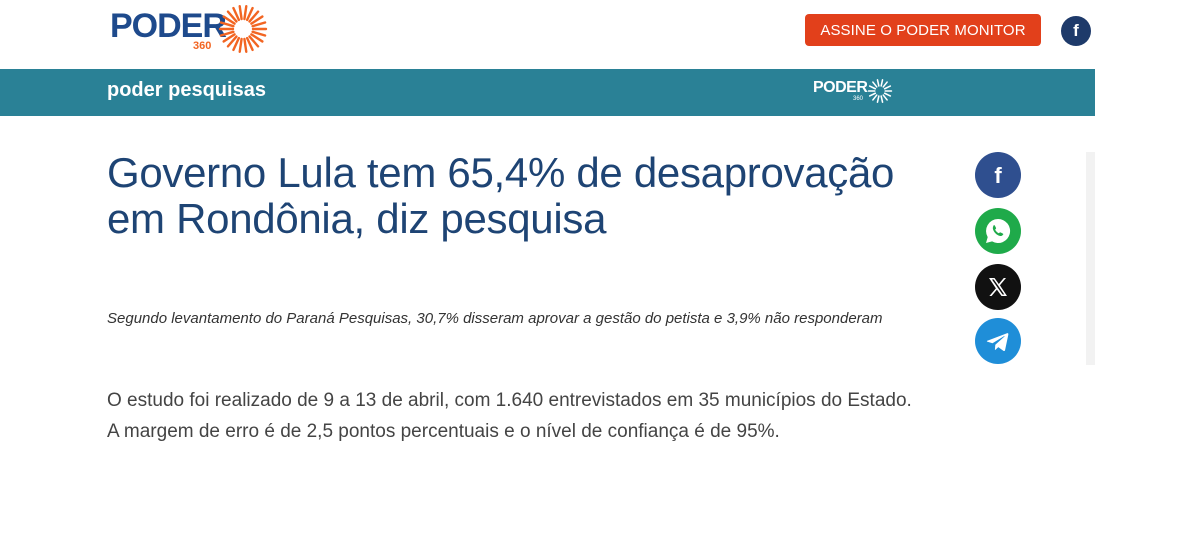 Image resolution: width=1200 pixels, height=543 pixels. What do you see at coordinates (190, 30) in the screenshot?
I see `poder360-logo: PODER 360` at bounding box center [190, 30].